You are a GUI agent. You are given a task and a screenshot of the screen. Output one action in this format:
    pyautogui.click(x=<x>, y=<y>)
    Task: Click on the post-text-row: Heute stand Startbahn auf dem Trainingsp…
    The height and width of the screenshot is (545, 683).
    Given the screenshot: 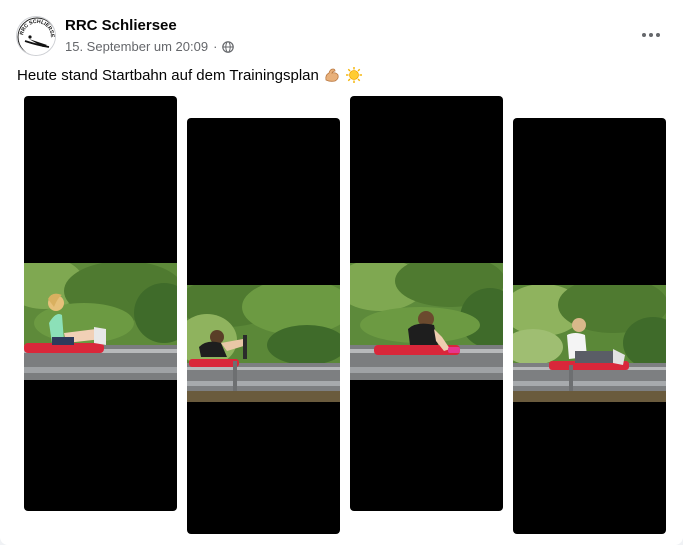 What is the action you would take?
    pyautogui.click(x=190, y=75)
    